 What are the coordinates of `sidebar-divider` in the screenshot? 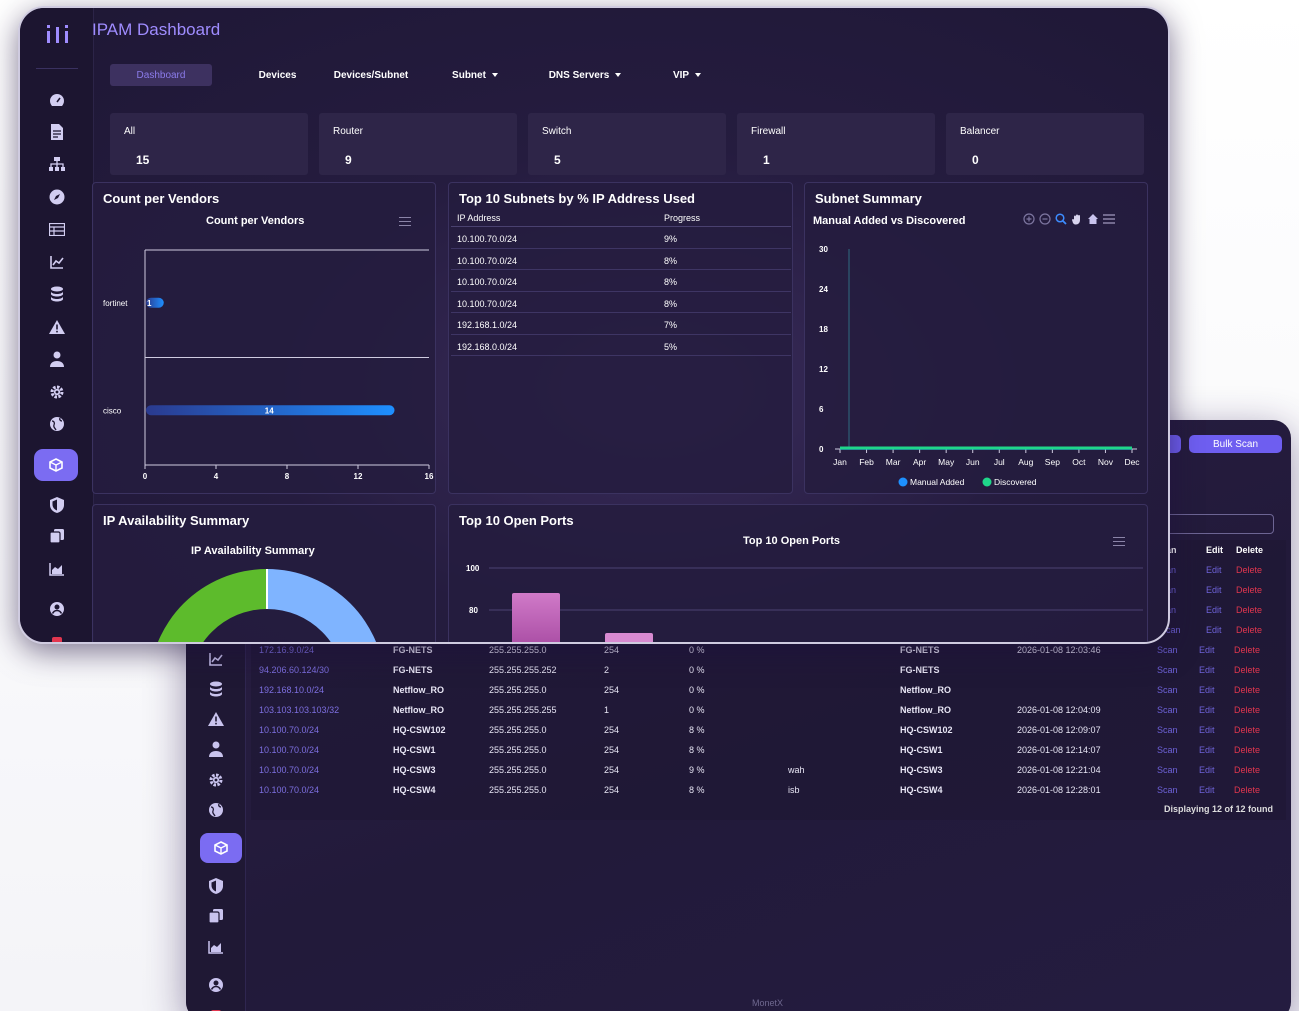 It's located at (57, 68).